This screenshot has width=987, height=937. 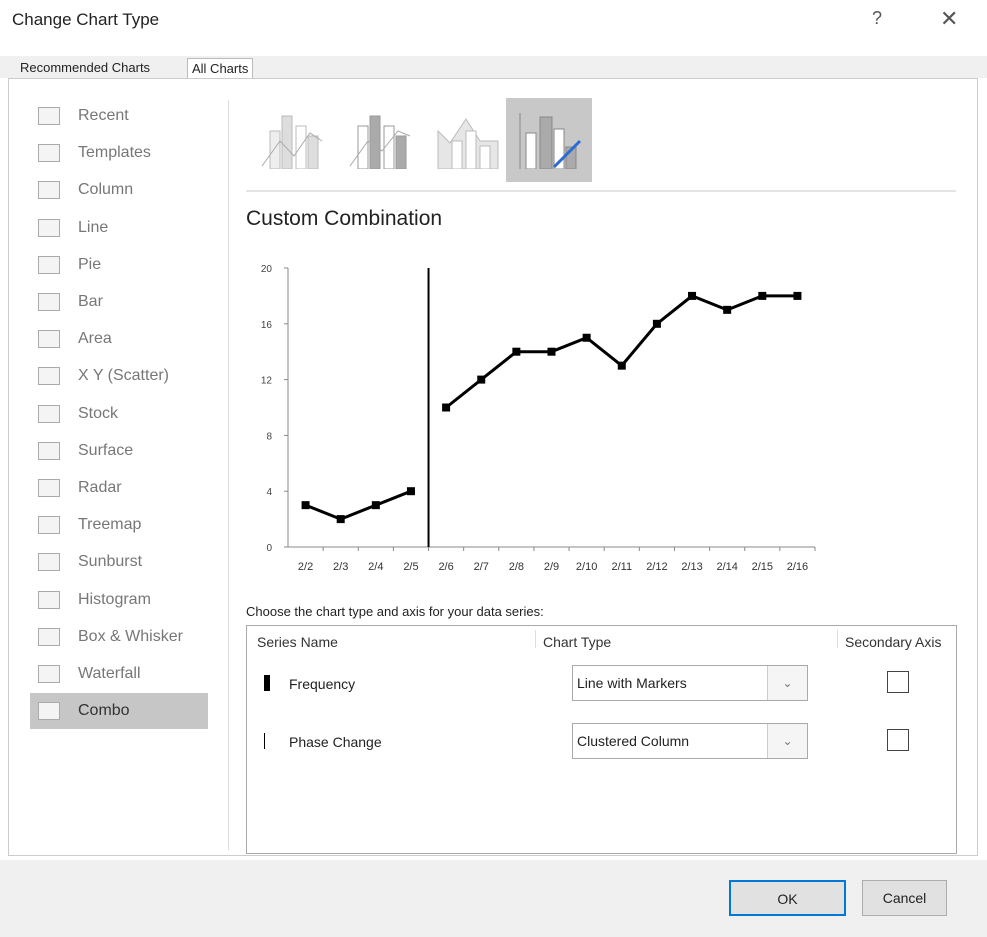 What do you see at coordinates (586, 567) in the screenshot?
I see `x-tick-label: 2/10` at bounding box center [586, 567].